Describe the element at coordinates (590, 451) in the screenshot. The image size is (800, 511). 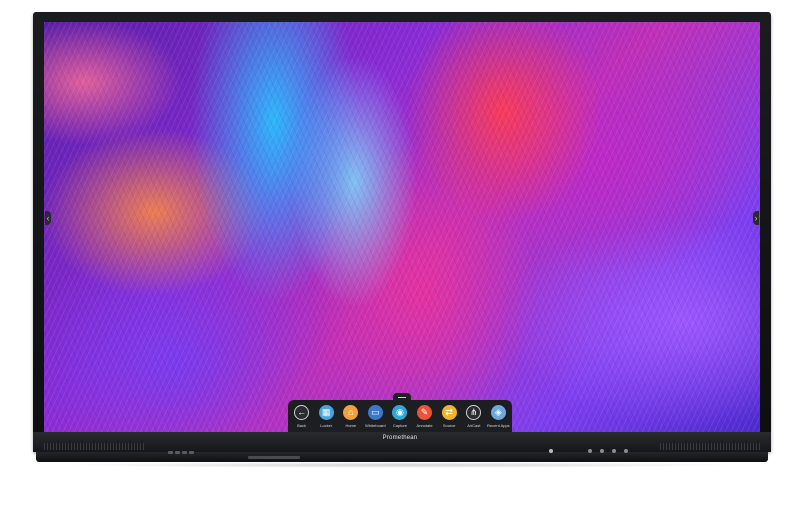
I see `home-hardware-button` at that location.